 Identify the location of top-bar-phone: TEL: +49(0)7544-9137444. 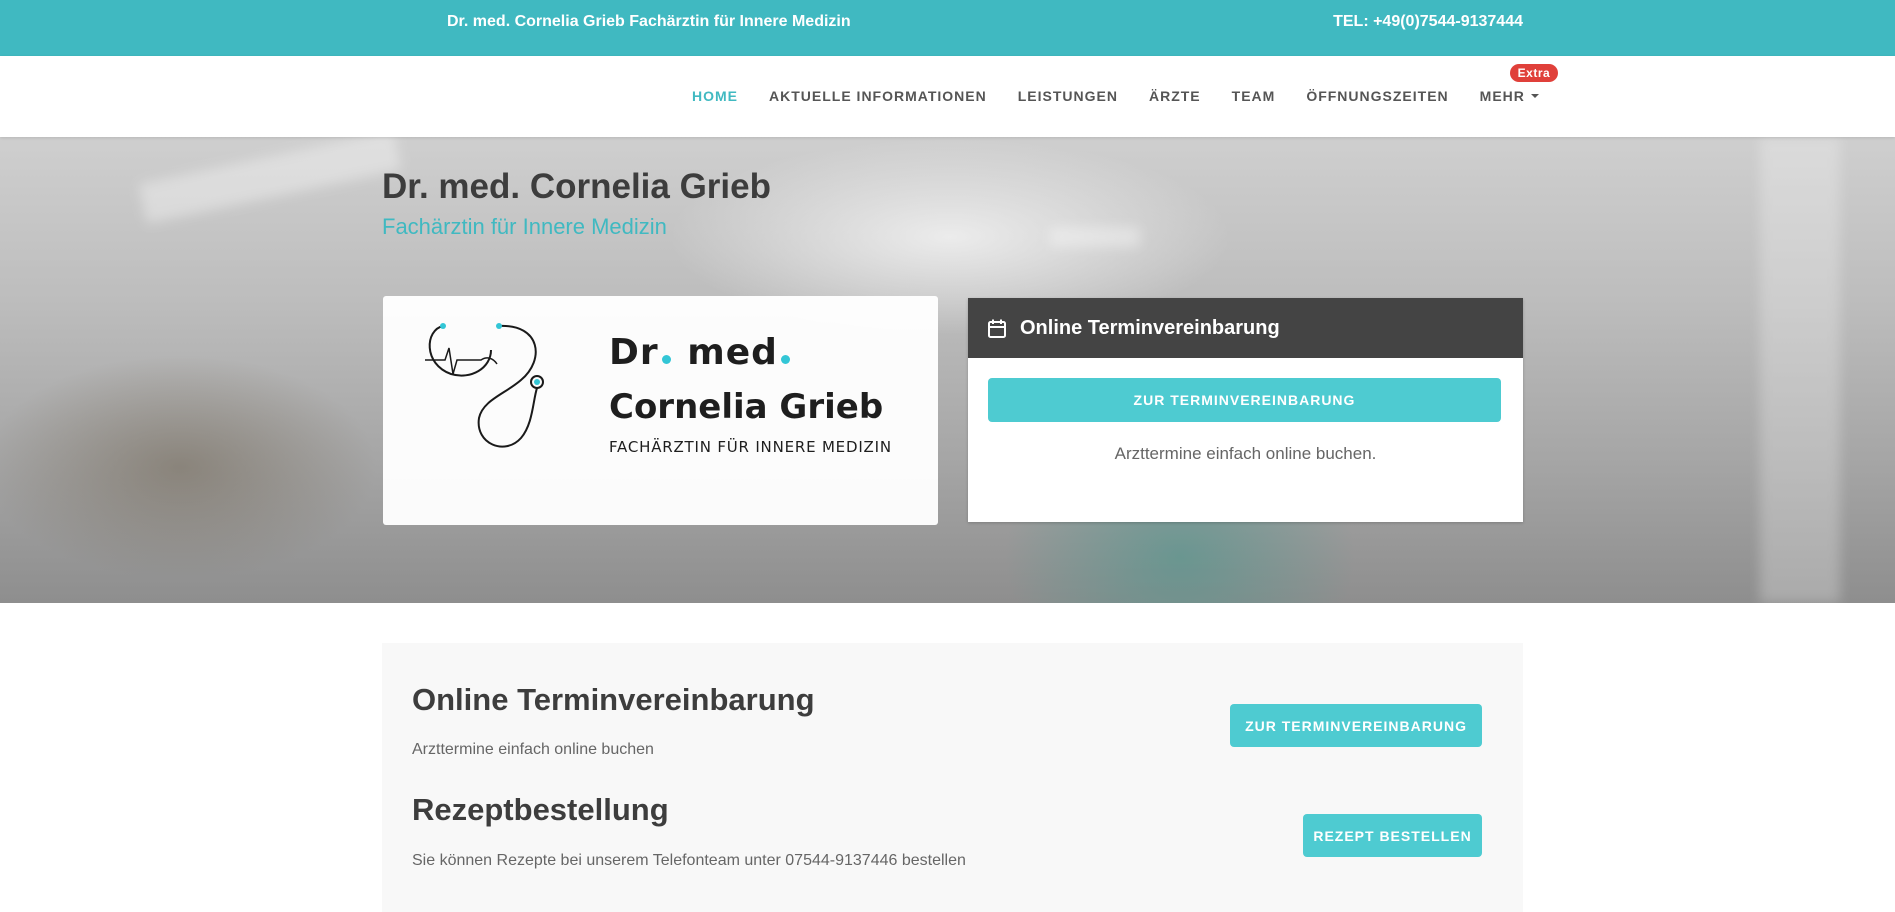
(1428, 22).